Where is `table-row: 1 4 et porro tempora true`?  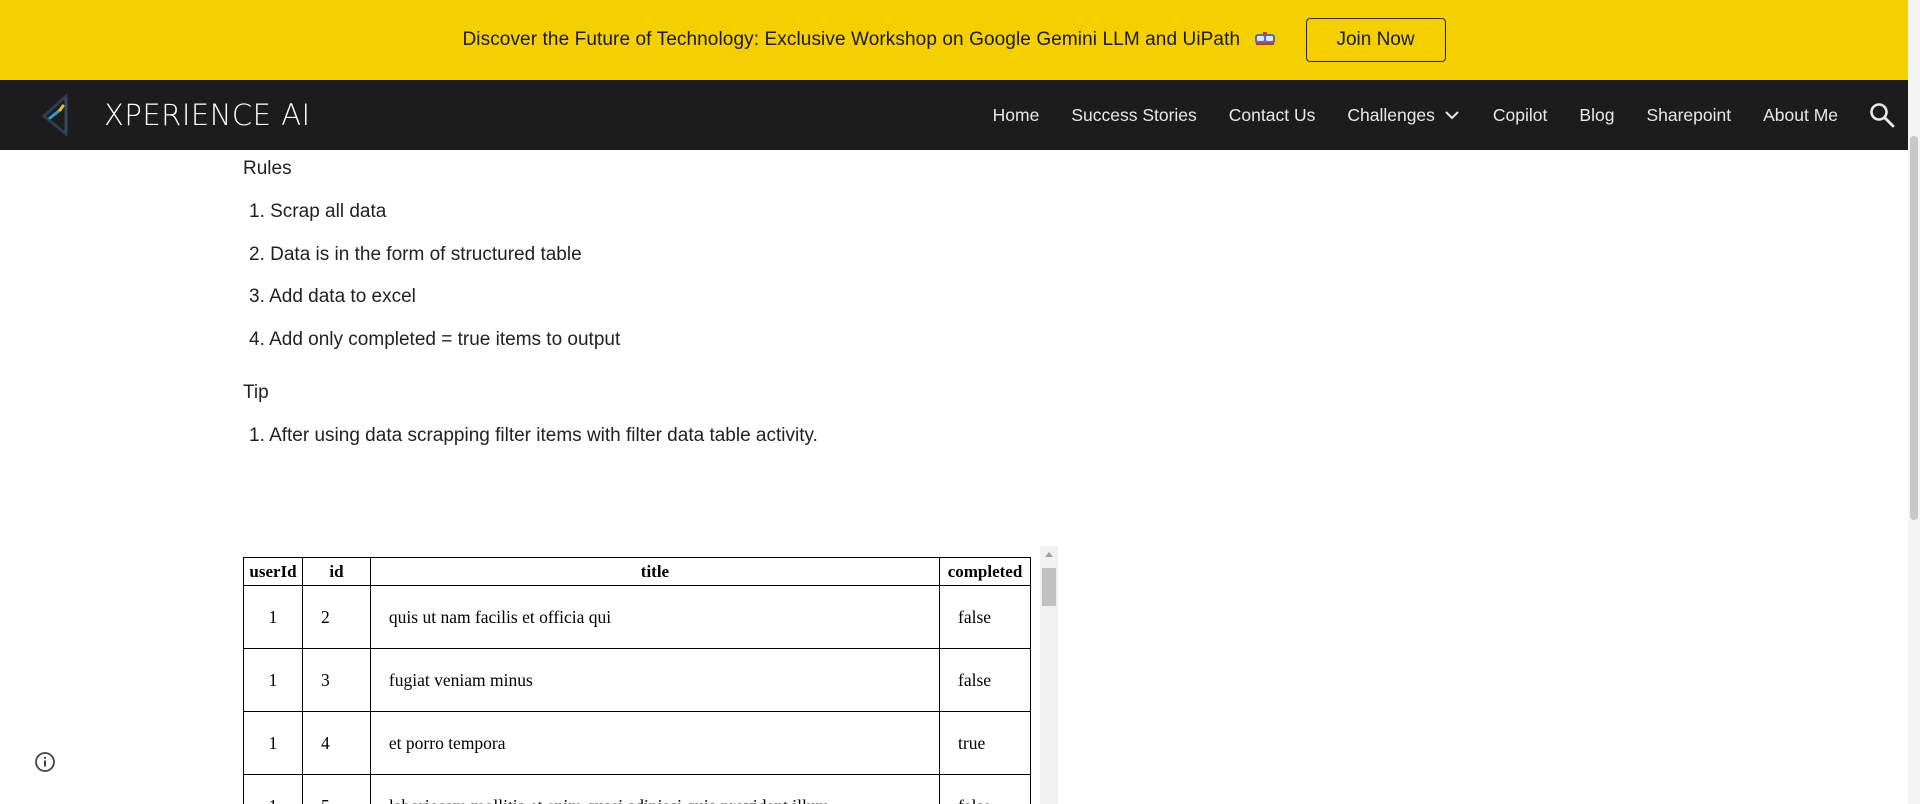
table-row: 1 4 et porro tempora true is located at coordinates (637, 743).